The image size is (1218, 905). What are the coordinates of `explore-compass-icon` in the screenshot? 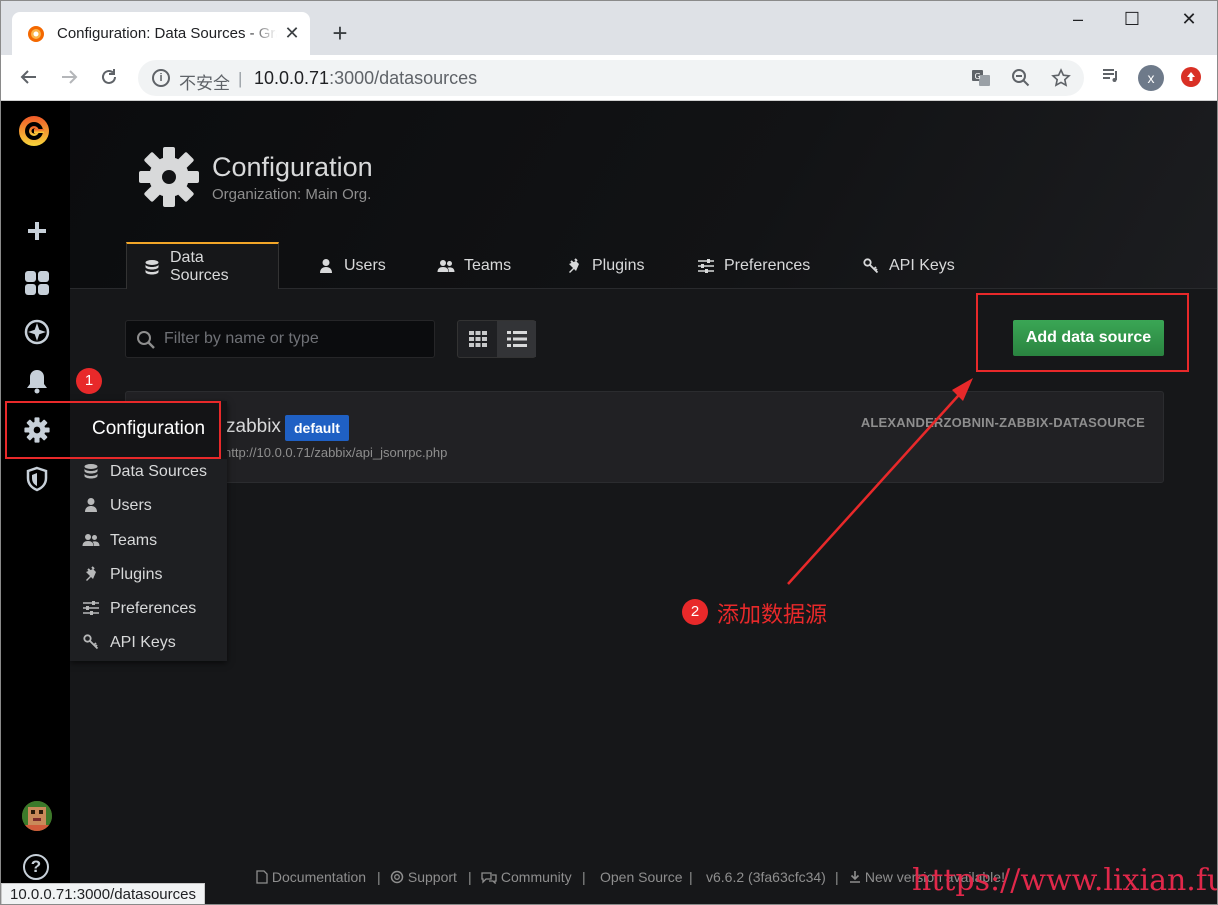 It's located at (37, 332).